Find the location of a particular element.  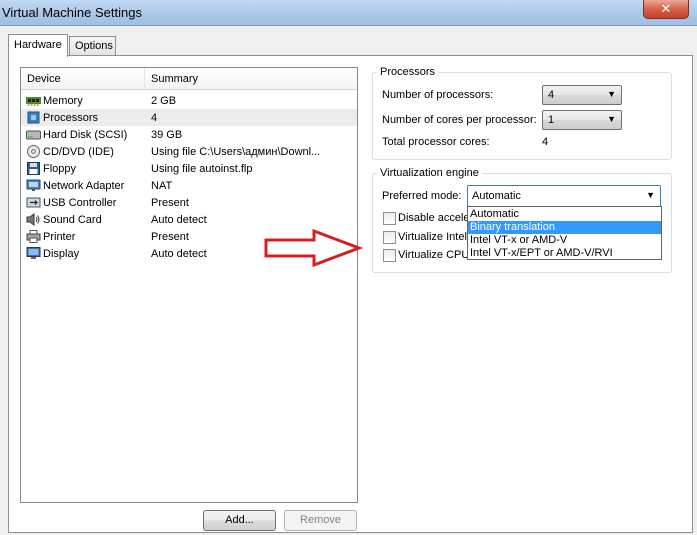

device-name: Processors is located at coordinates (71, 118).